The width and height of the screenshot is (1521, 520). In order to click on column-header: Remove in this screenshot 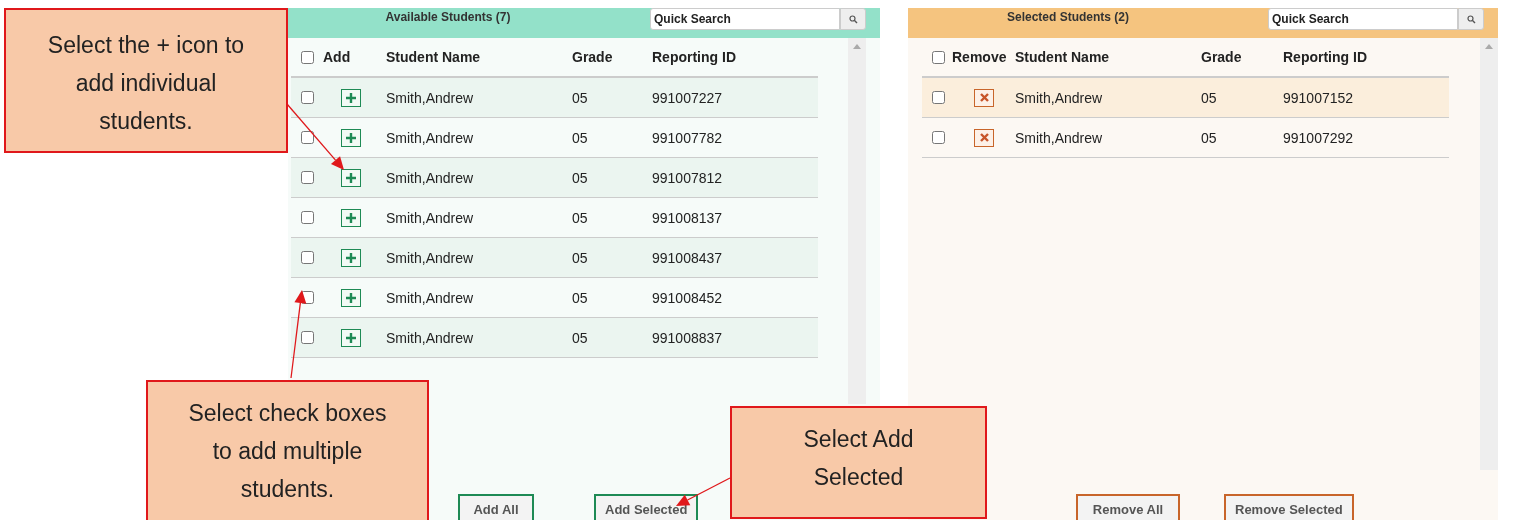, I will do `click(980, 57)`.